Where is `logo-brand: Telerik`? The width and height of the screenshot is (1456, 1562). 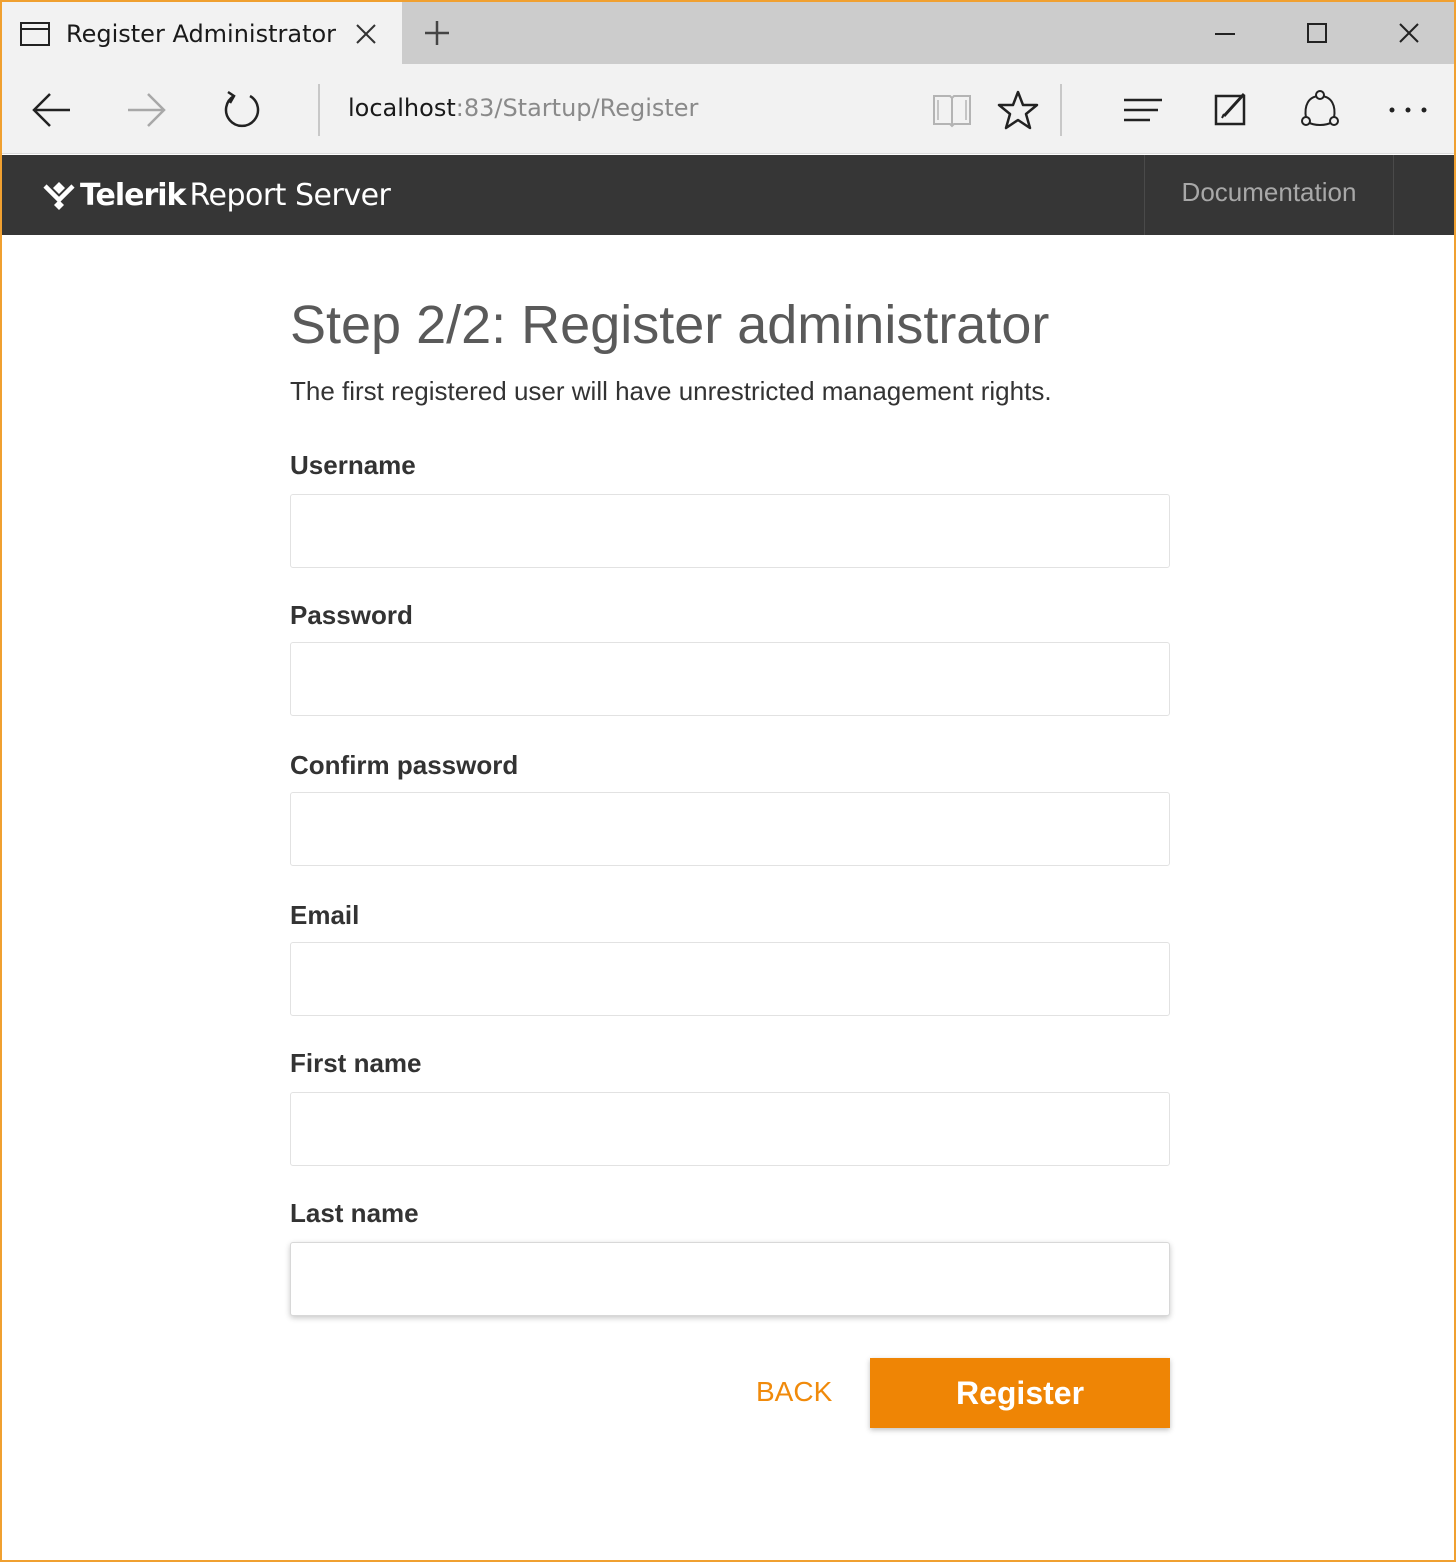
logo-brand: Telerik is located at coordinates (133, 195).